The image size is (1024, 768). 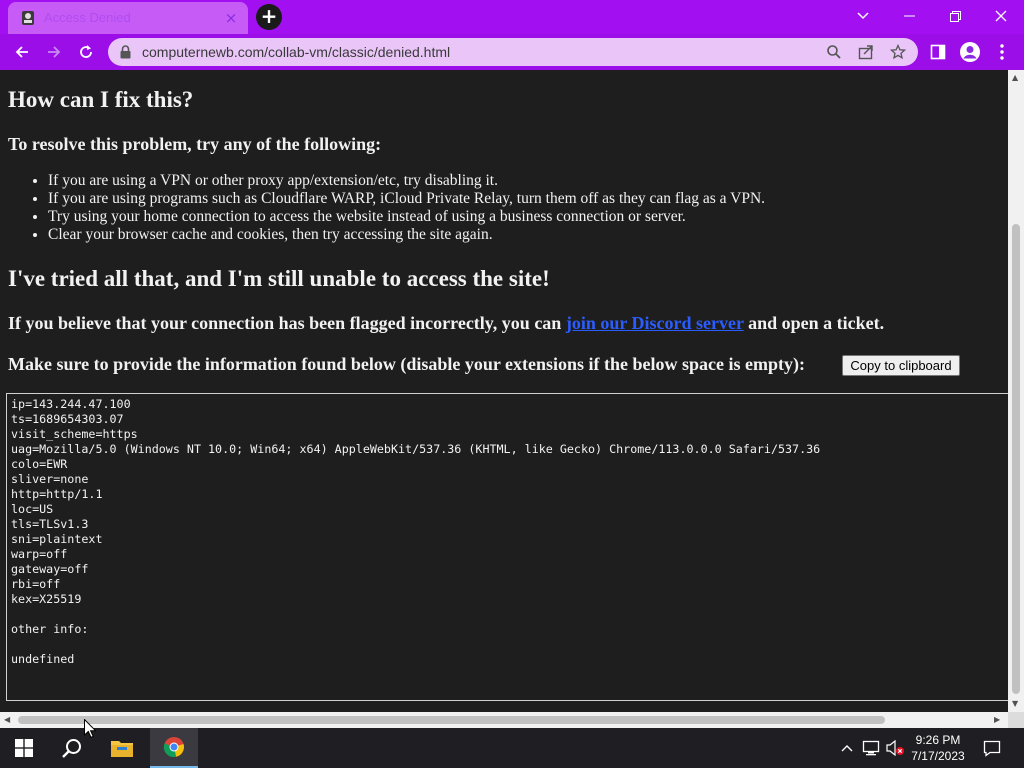 I want to click on clock-time: 9:26 PM, so click(x=938, y=740).